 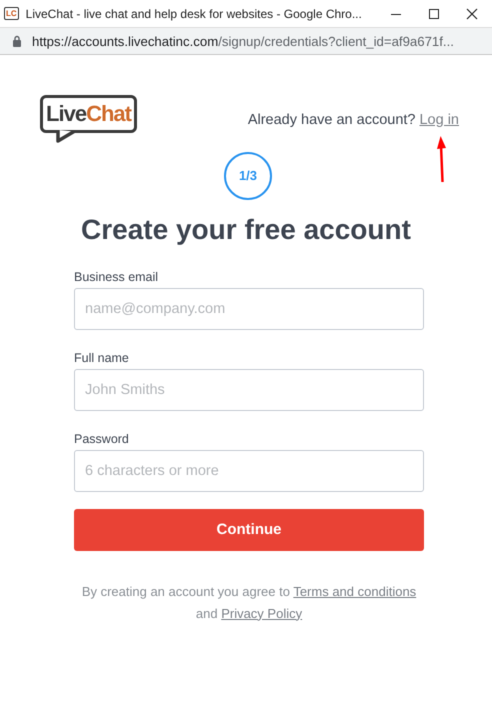 I want to click on maximize-icon, so click(x=434, y=14).